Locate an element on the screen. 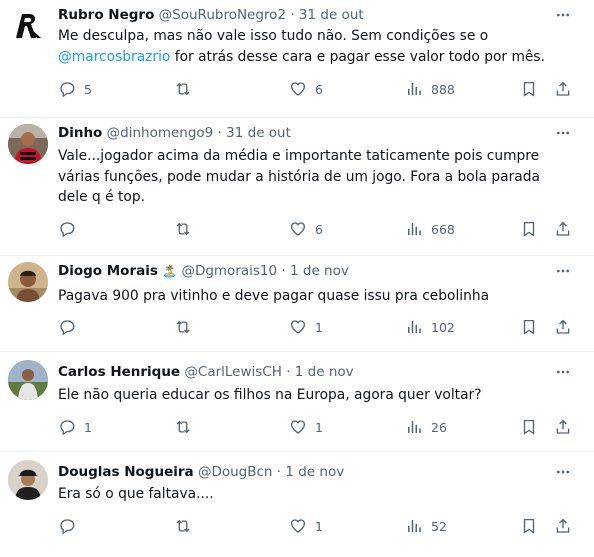 This screenshot has height=557, width=594. user-handle: @dinhomengo9 is located at coordinates (160, 133).